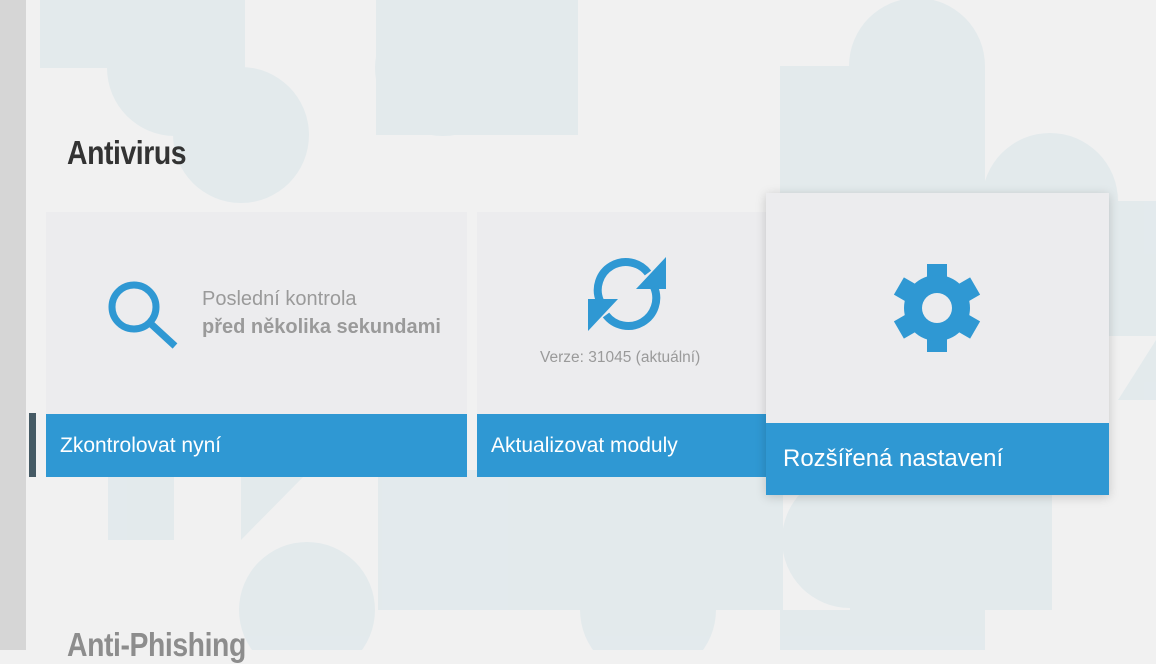 This screenshot has height=664, width=1156. I want to click on section-title-antiphishing: Anti-Phishing, so click(156, 644).